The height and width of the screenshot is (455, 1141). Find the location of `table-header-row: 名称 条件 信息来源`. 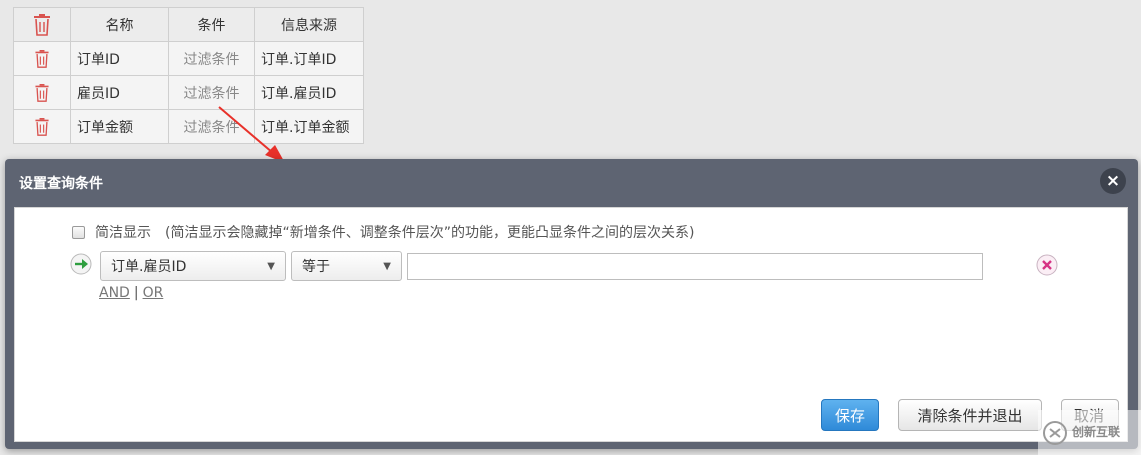

table-header-row: 名称 条件 信息来源 is located at coordinates (188, 24).